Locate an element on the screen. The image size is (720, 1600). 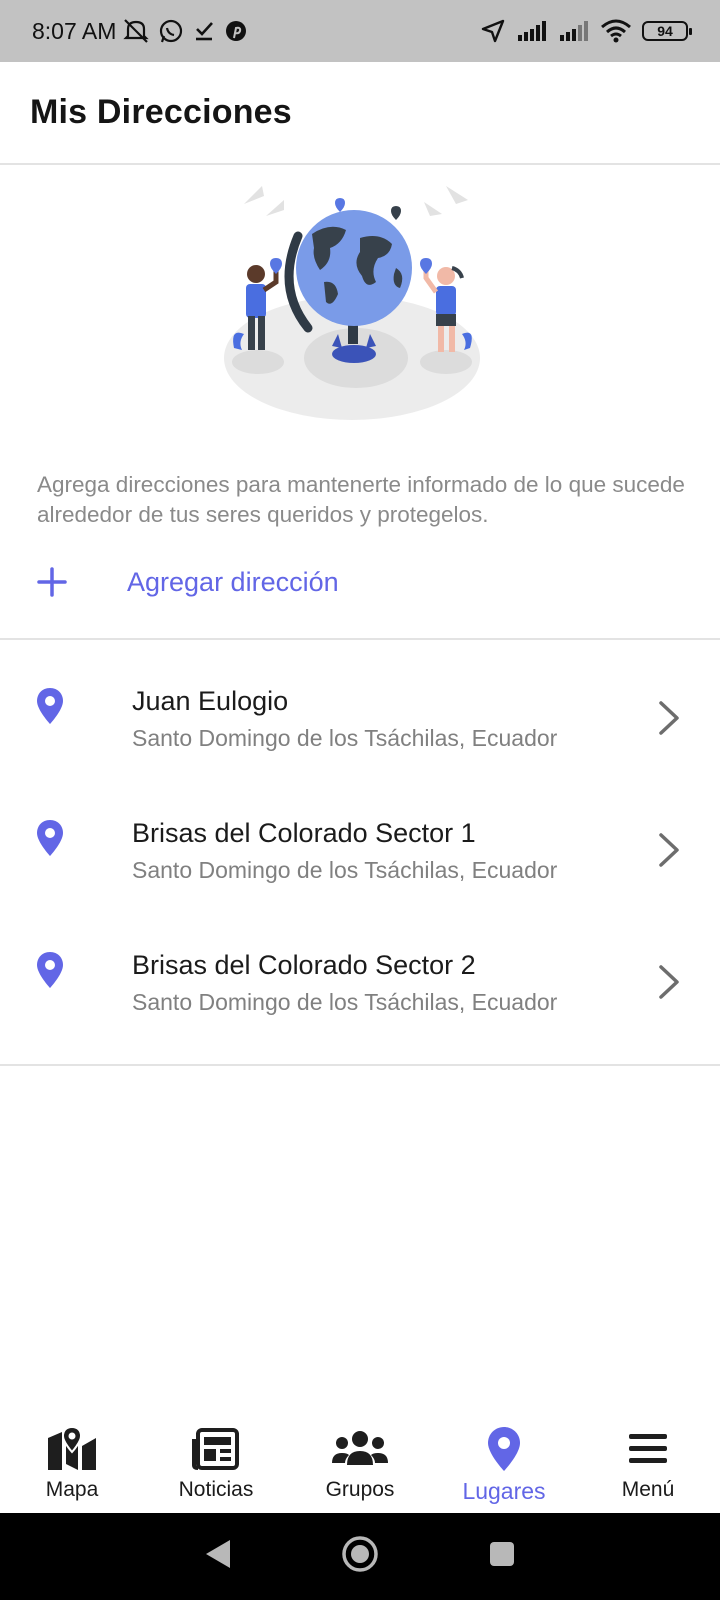
status-bar: 8:07 AM 94 is located at coordinates (360, 31).